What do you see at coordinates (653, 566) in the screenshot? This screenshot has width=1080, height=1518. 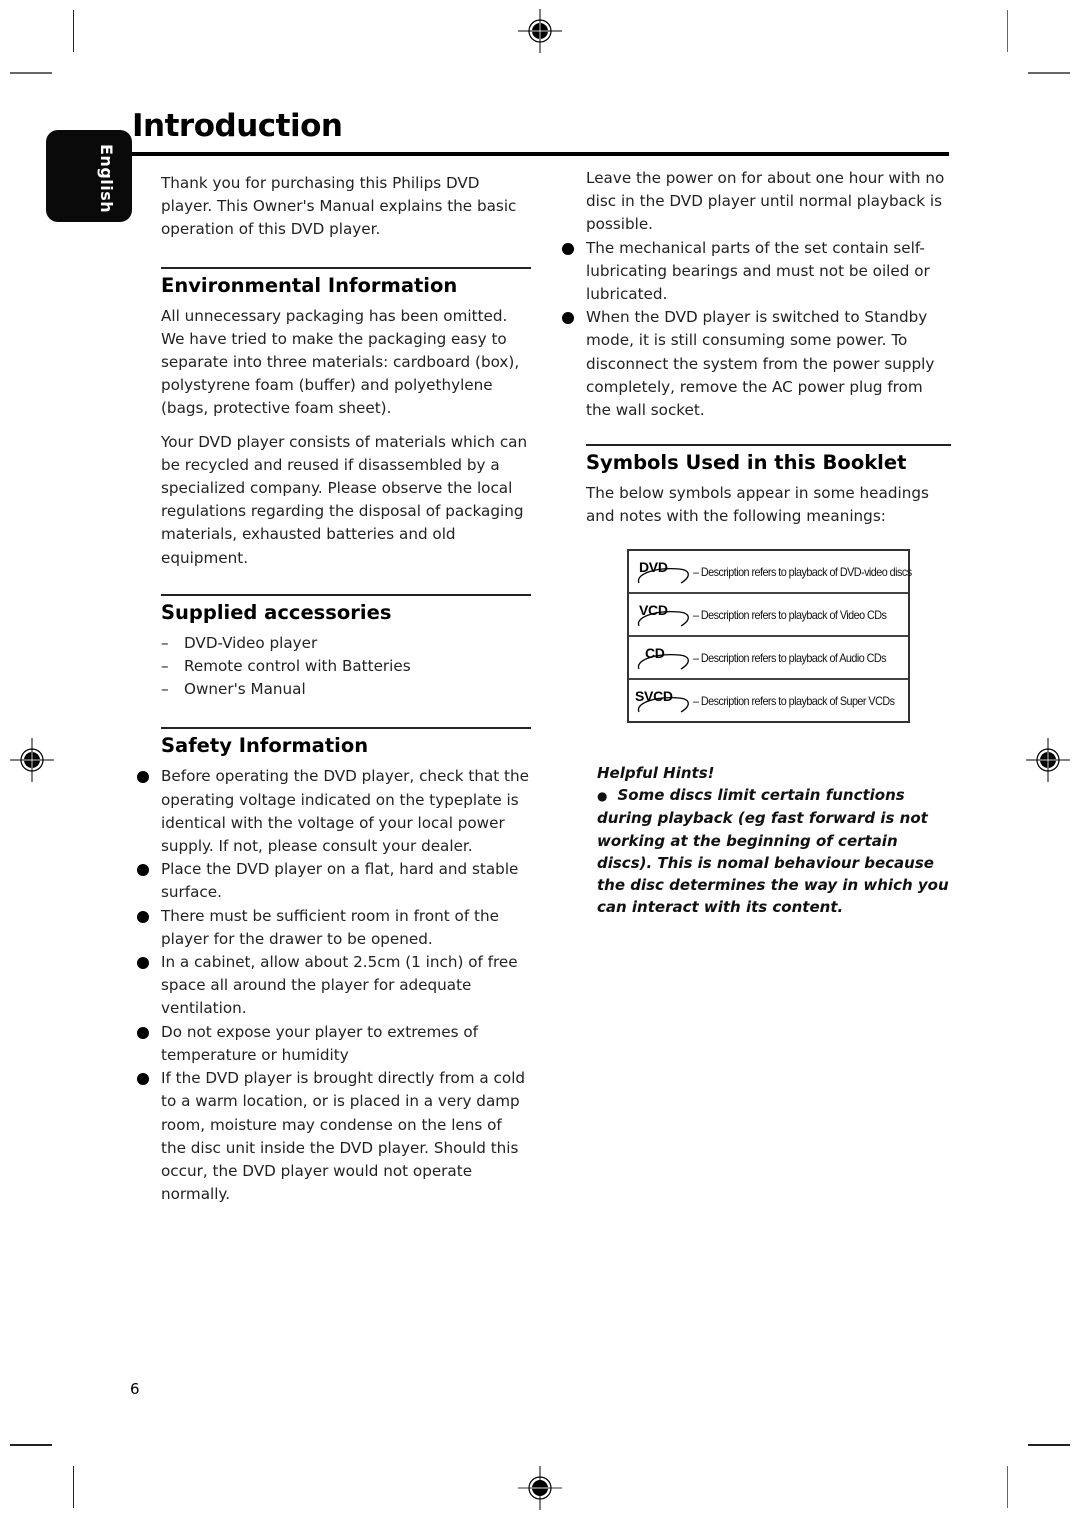 I see `symbol-badge-label: DVD` at bounding box center [653, 566].